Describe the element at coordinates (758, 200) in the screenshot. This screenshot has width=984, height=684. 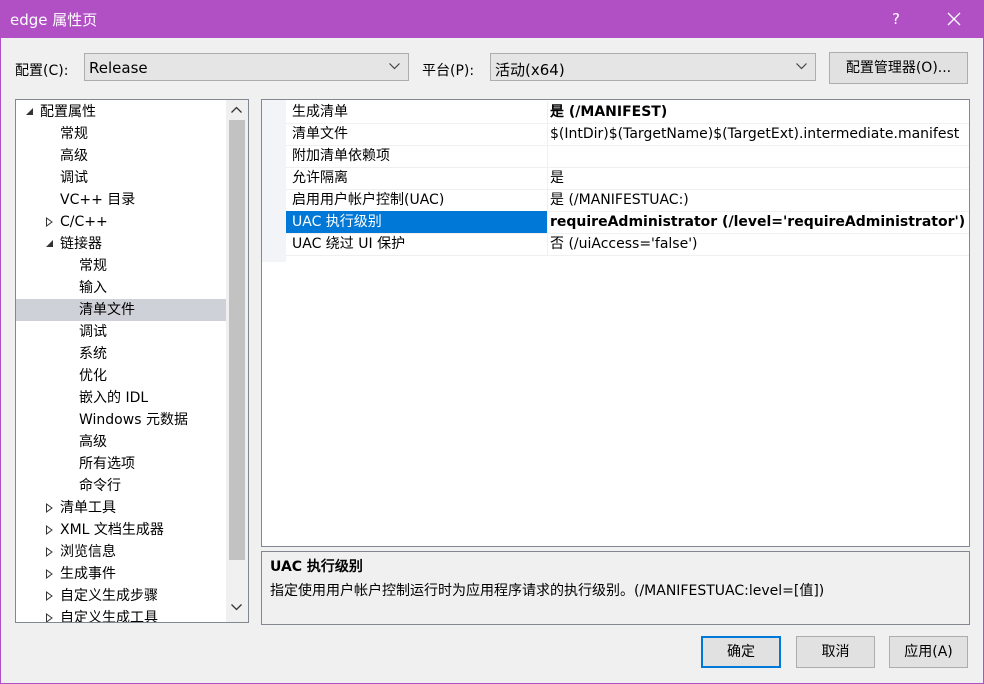
I see `property-value: 是 (/MANIFESTUAC:)` at that location.